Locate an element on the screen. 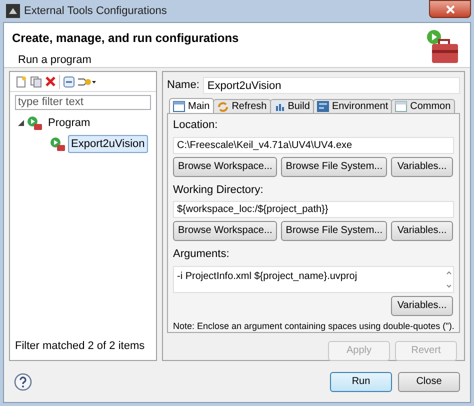  tab: Environment is located at coordinates (352, 106).